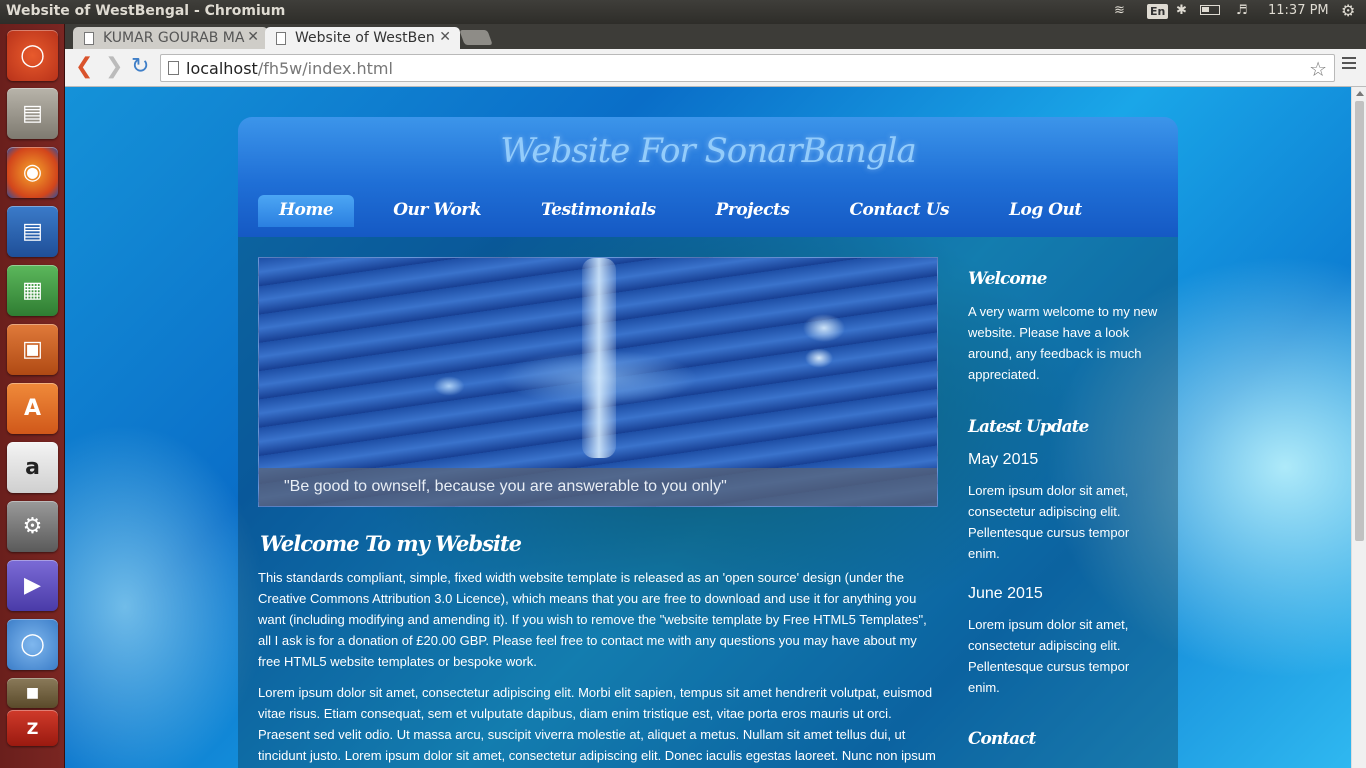 This screenshot has width=1366, height=768. I want to click on welcome-heading: Welcome, so click(1007, 279).